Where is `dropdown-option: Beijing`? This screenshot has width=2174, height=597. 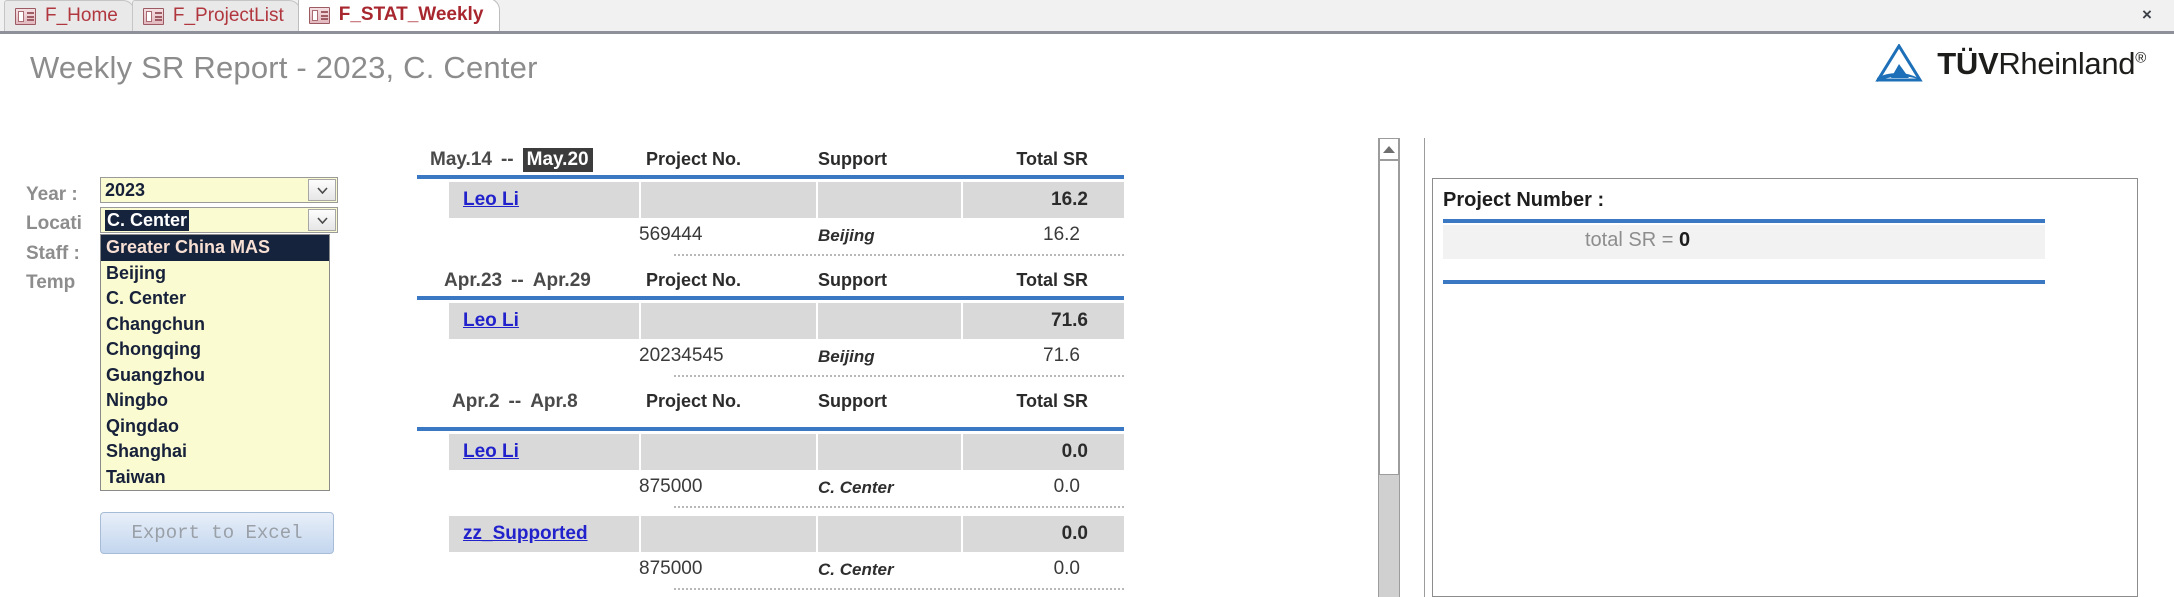
dropdown-option: Beijing is located at coordinates (215, 274).